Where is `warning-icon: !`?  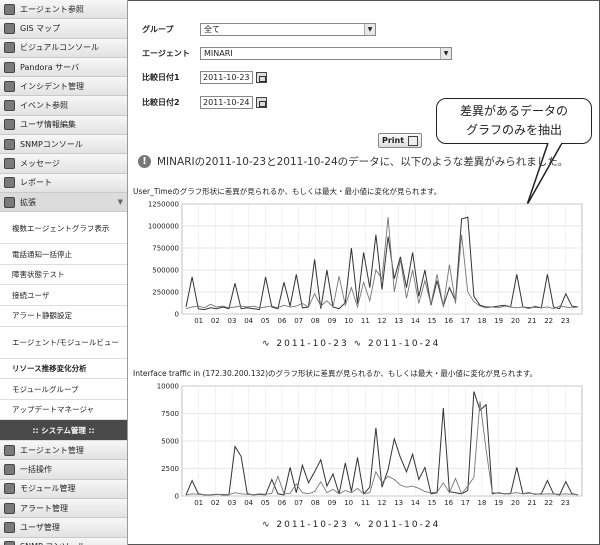
warning-icon: ! is located at coordinates (144, 161).